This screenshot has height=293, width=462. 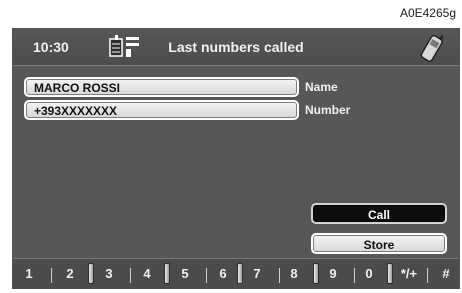 What do you see at coordinates (147, 273) in the screenshot?
I see `key-4: 4` at bounding box center [147, 273].